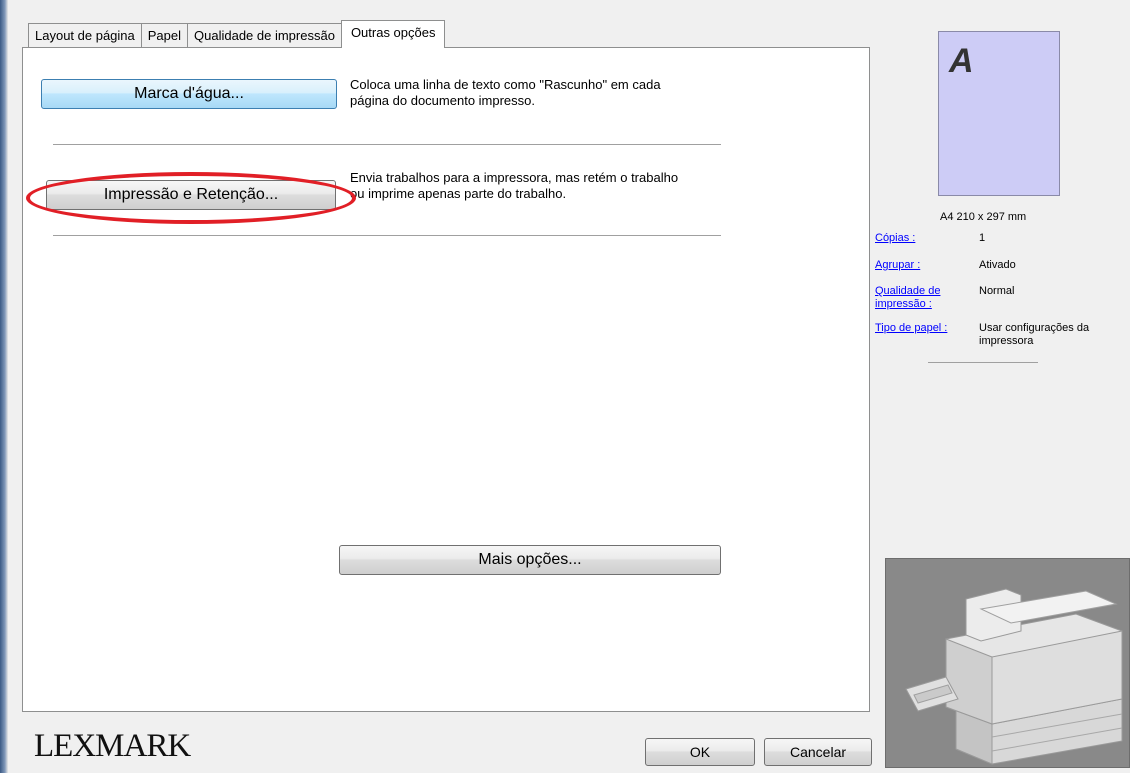 The width and height of the screenshot is (1130, 773). What do you see at coordinates (897, 265) in the screenshot?
I see `collate-link: Agrupar :` at bounding box center [897, 265].